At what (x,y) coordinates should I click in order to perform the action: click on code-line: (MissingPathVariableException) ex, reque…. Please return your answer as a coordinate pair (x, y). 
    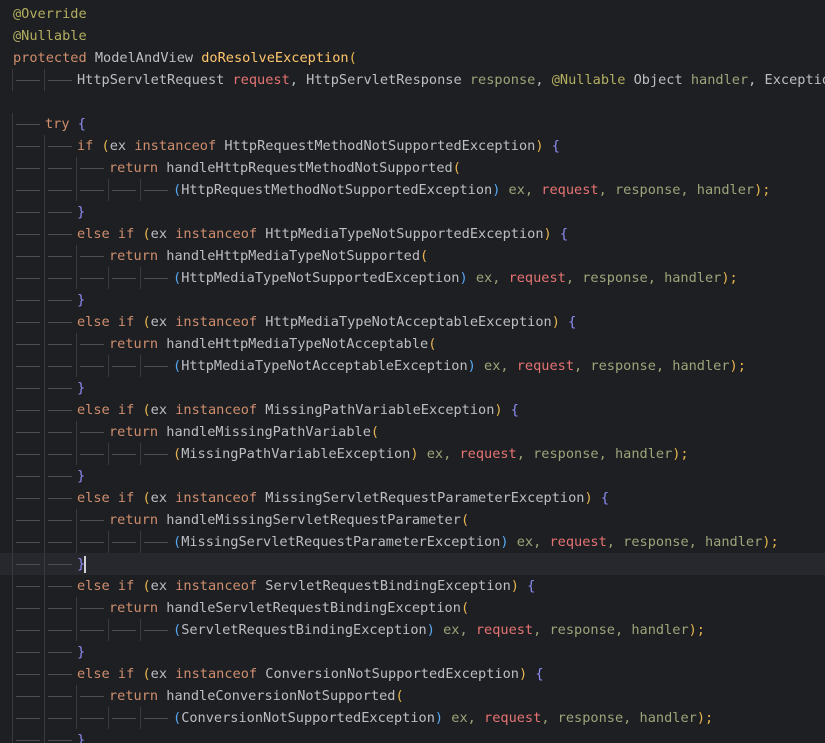
    Looking at the image, I should click on (412, 454).